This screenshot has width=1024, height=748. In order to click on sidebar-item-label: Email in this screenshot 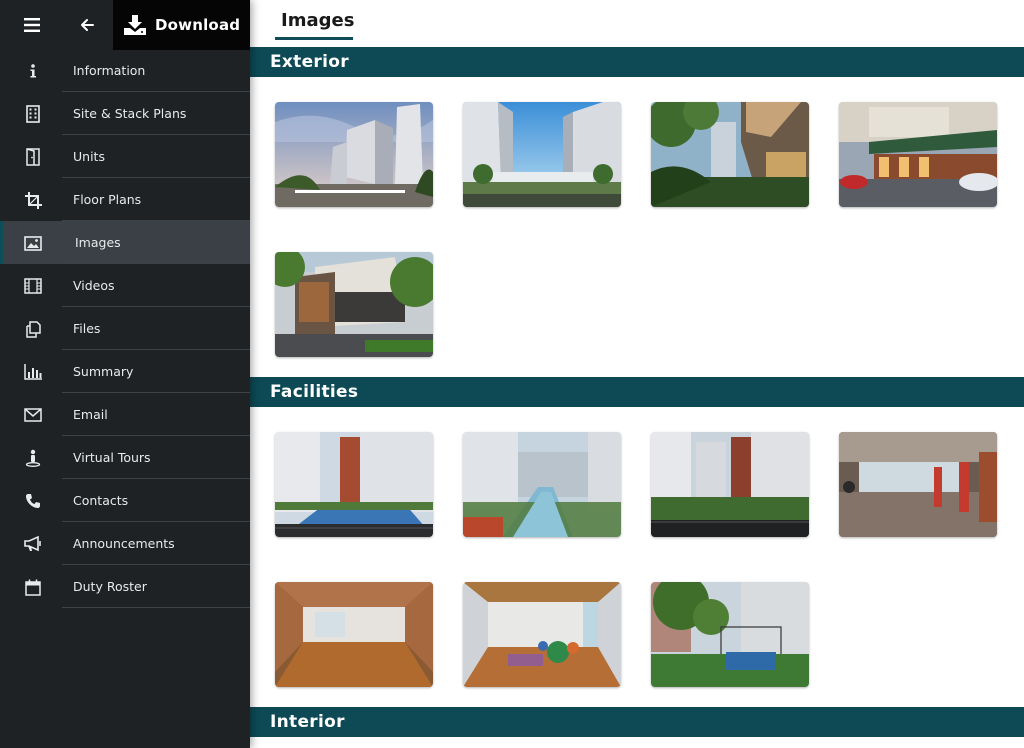, I will do `click(90, 414)`.